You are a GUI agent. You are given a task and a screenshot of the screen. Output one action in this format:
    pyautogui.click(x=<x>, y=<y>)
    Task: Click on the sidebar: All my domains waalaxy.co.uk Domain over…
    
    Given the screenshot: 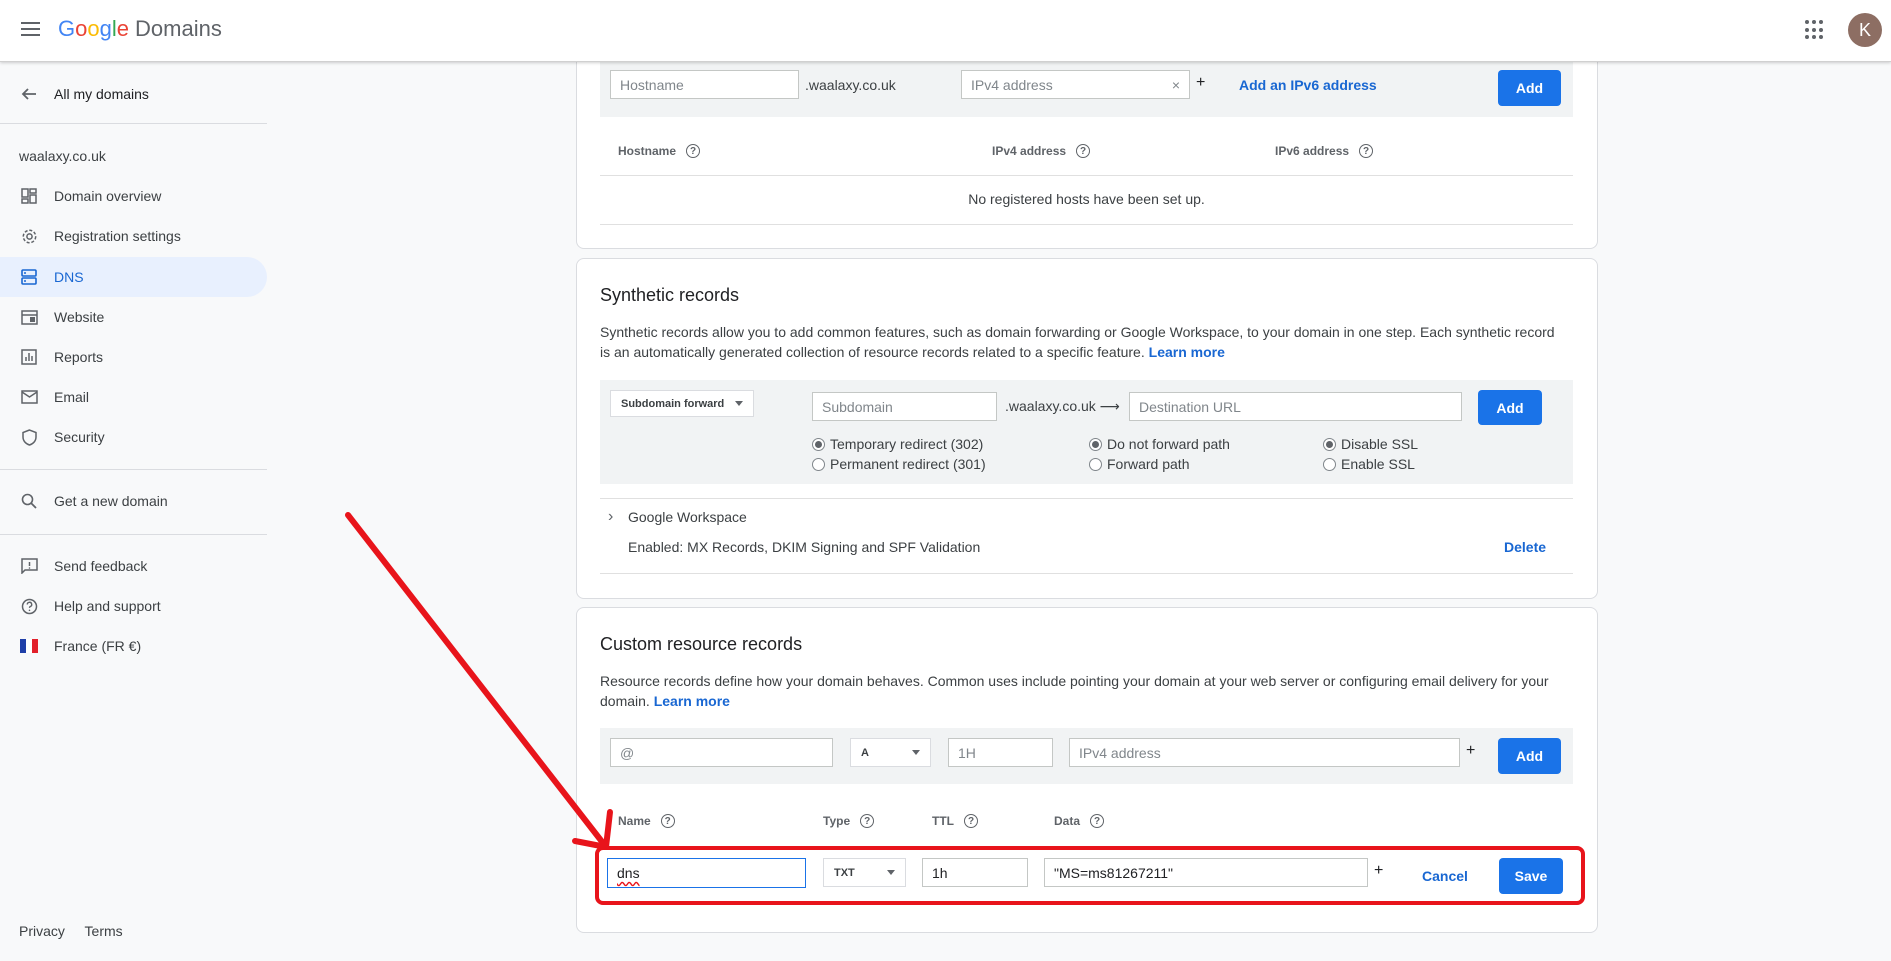 What is the action you would take?
    pyautogui.click(x=133, y=511)
    